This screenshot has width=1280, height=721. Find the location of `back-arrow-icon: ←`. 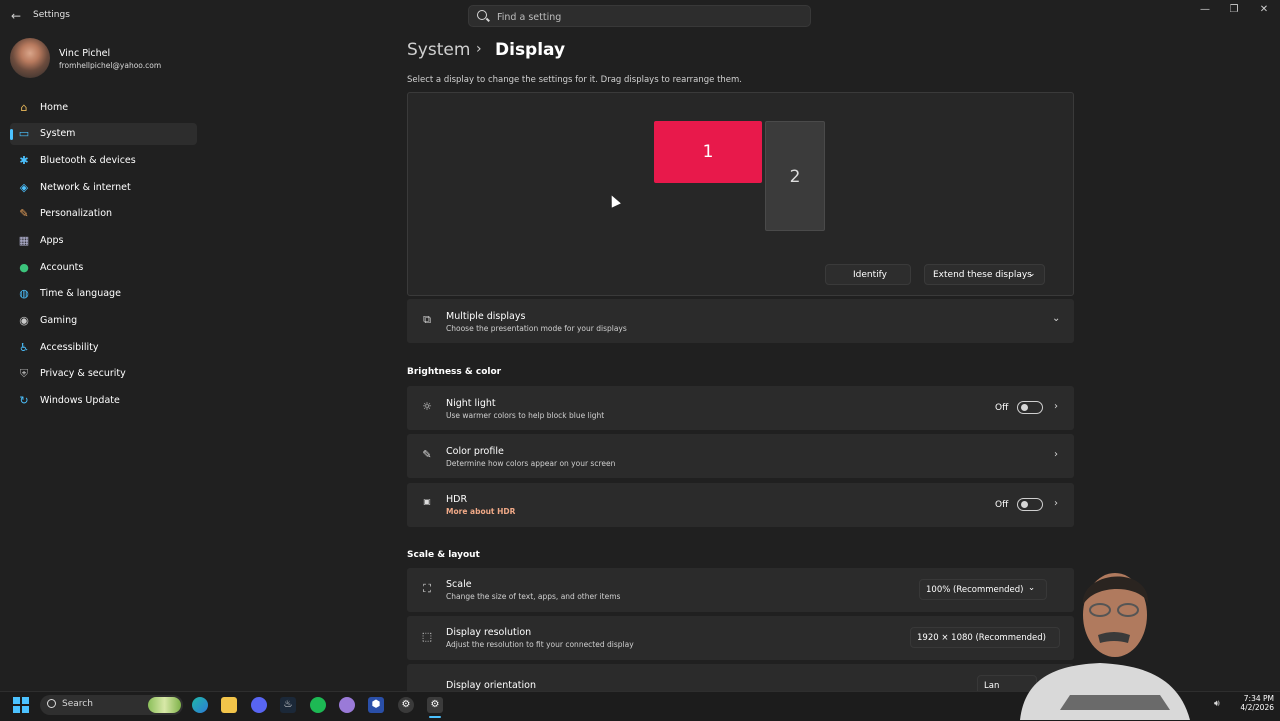

back-arrow-icon: ← is located at coordinates (16, 16).